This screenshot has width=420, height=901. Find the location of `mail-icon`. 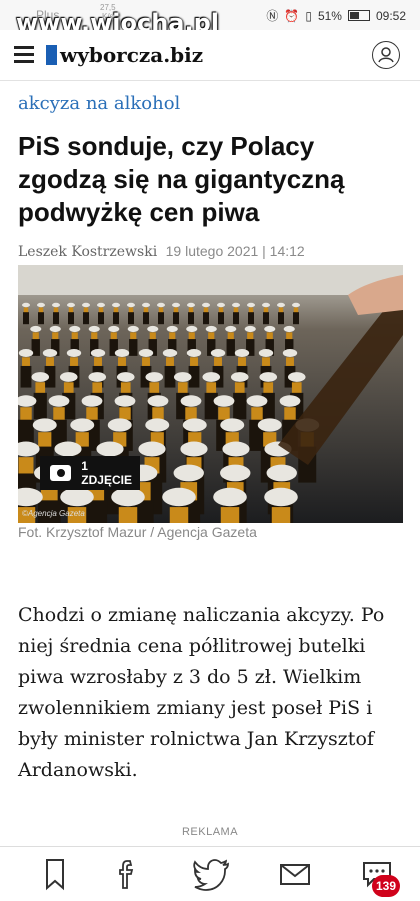

mail-icon is located at coordinates (295, 874).